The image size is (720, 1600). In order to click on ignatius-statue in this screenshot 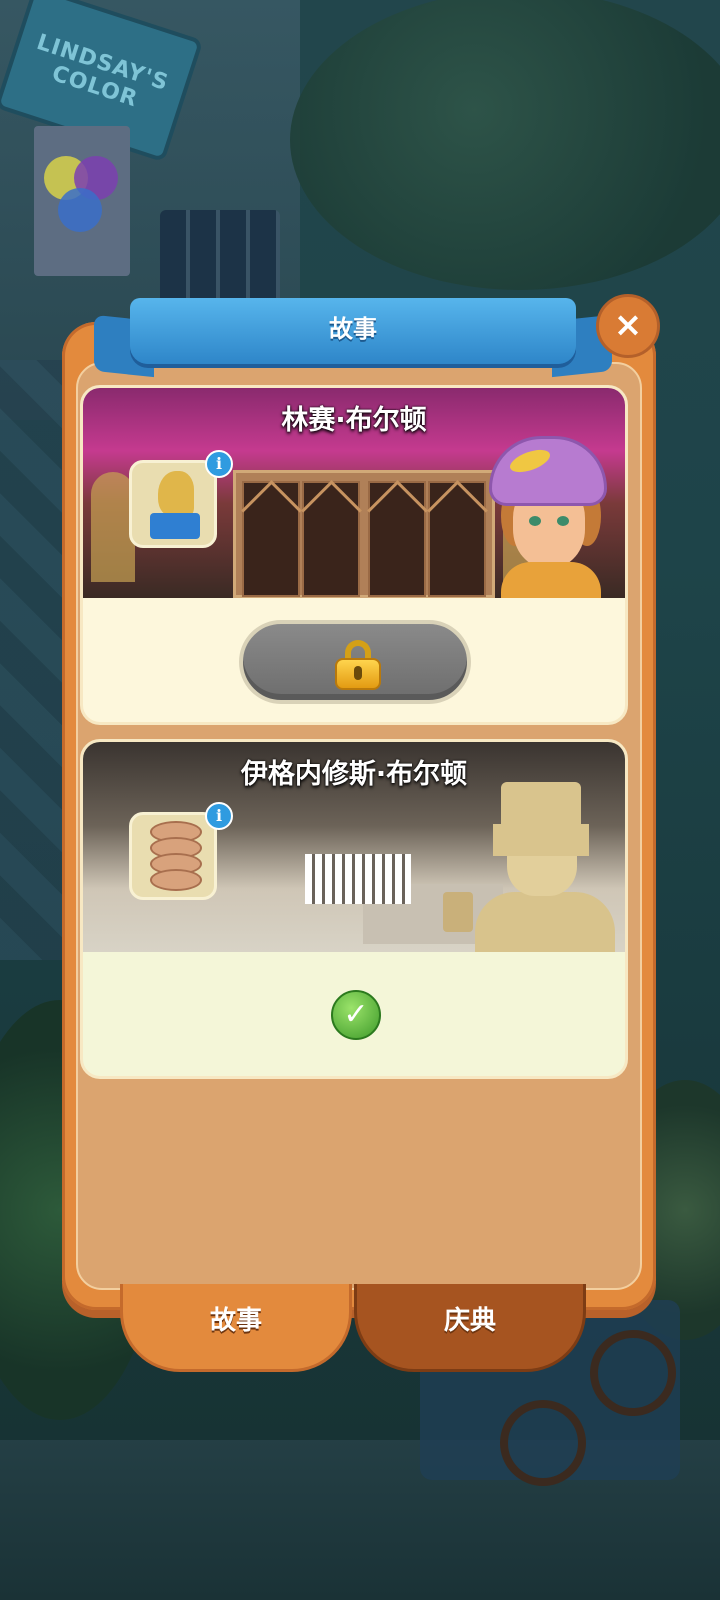, I will do `click(545, 867)`.